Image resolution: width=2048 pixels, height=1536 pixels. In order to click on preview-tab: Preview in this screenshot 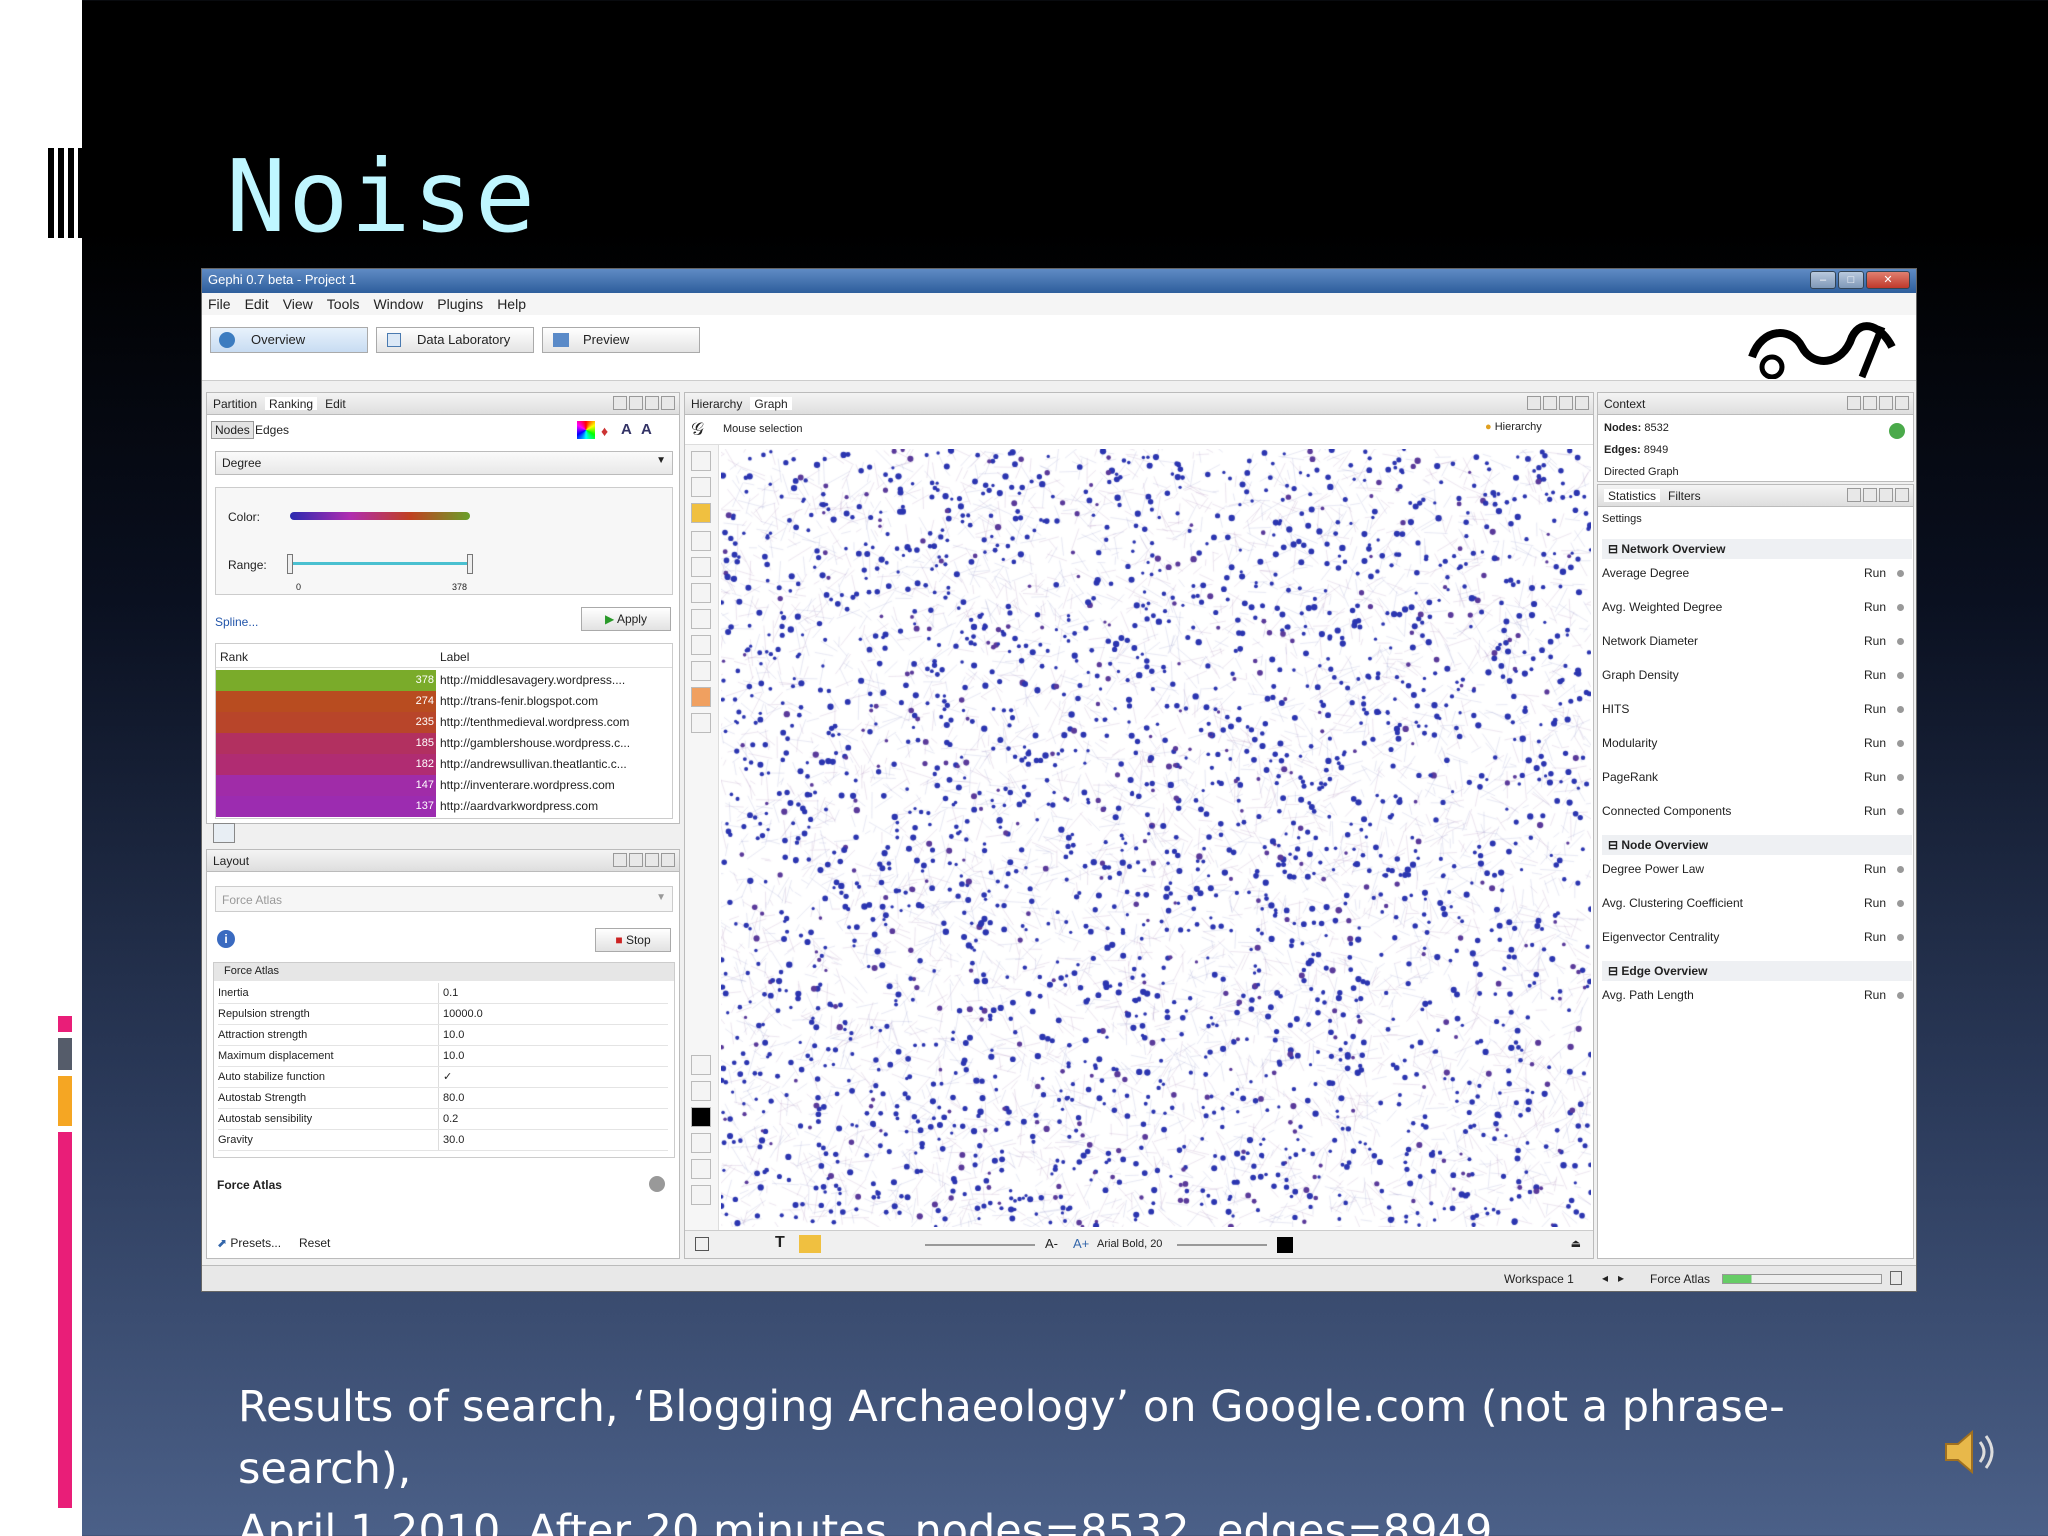, I will do `click(621, 340)`.